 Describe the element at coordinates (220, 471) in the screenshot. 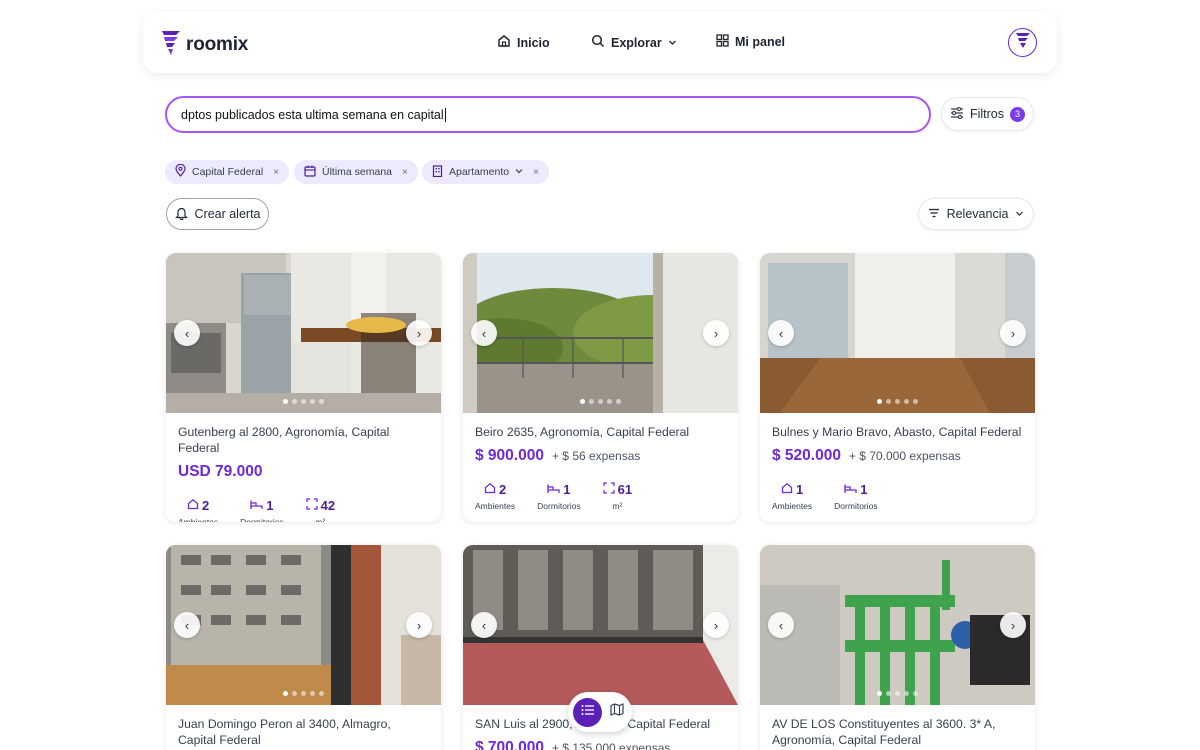

I see `listing-price: USD 79.000` at that location.